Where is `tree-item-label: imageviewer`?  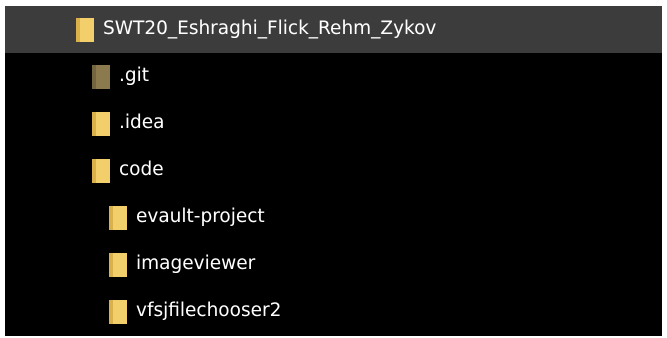 tree-item-label: imageviewer is located at coordinates (196, 264).